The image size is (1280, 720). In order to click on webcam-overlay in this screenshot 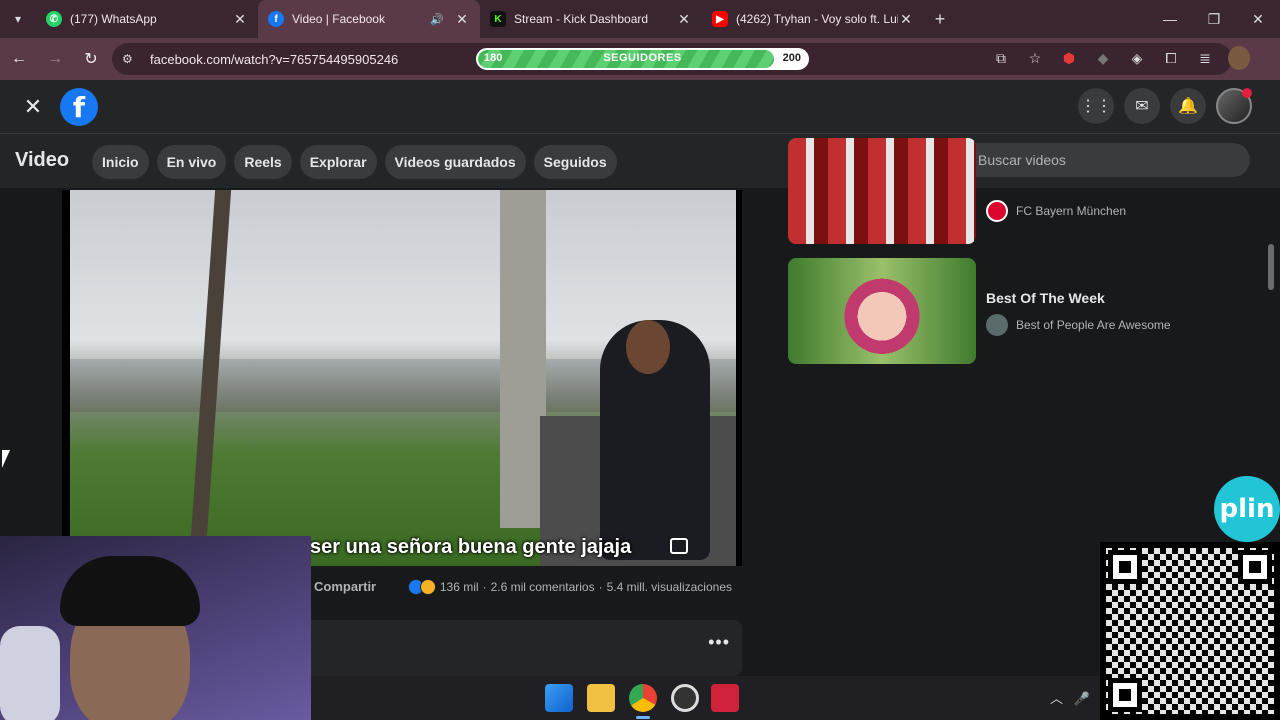, I will do `click(155, 628)`.